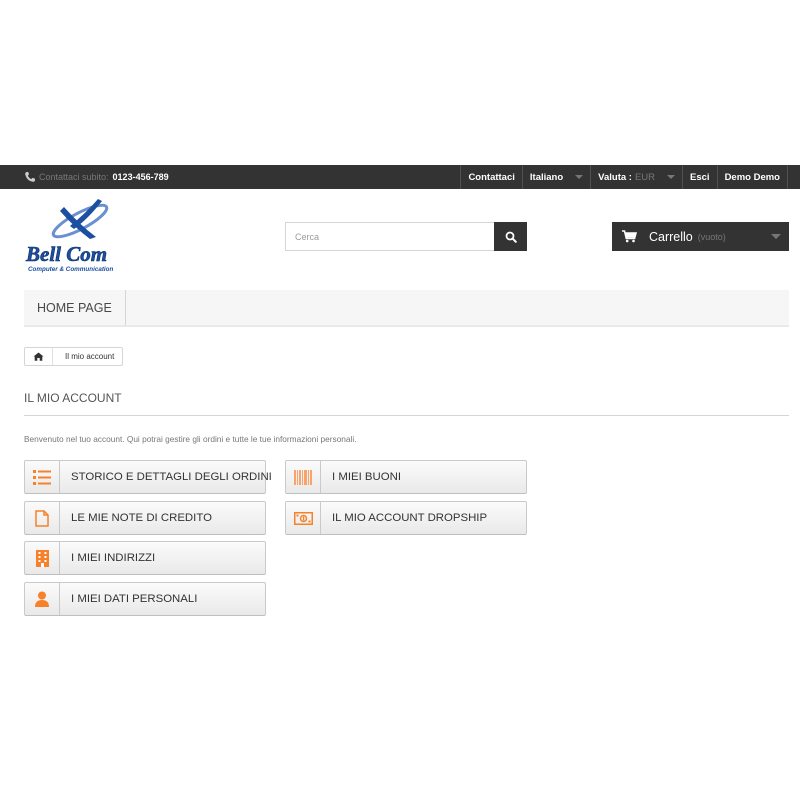  I want to click on search-button, so click(510, 236).